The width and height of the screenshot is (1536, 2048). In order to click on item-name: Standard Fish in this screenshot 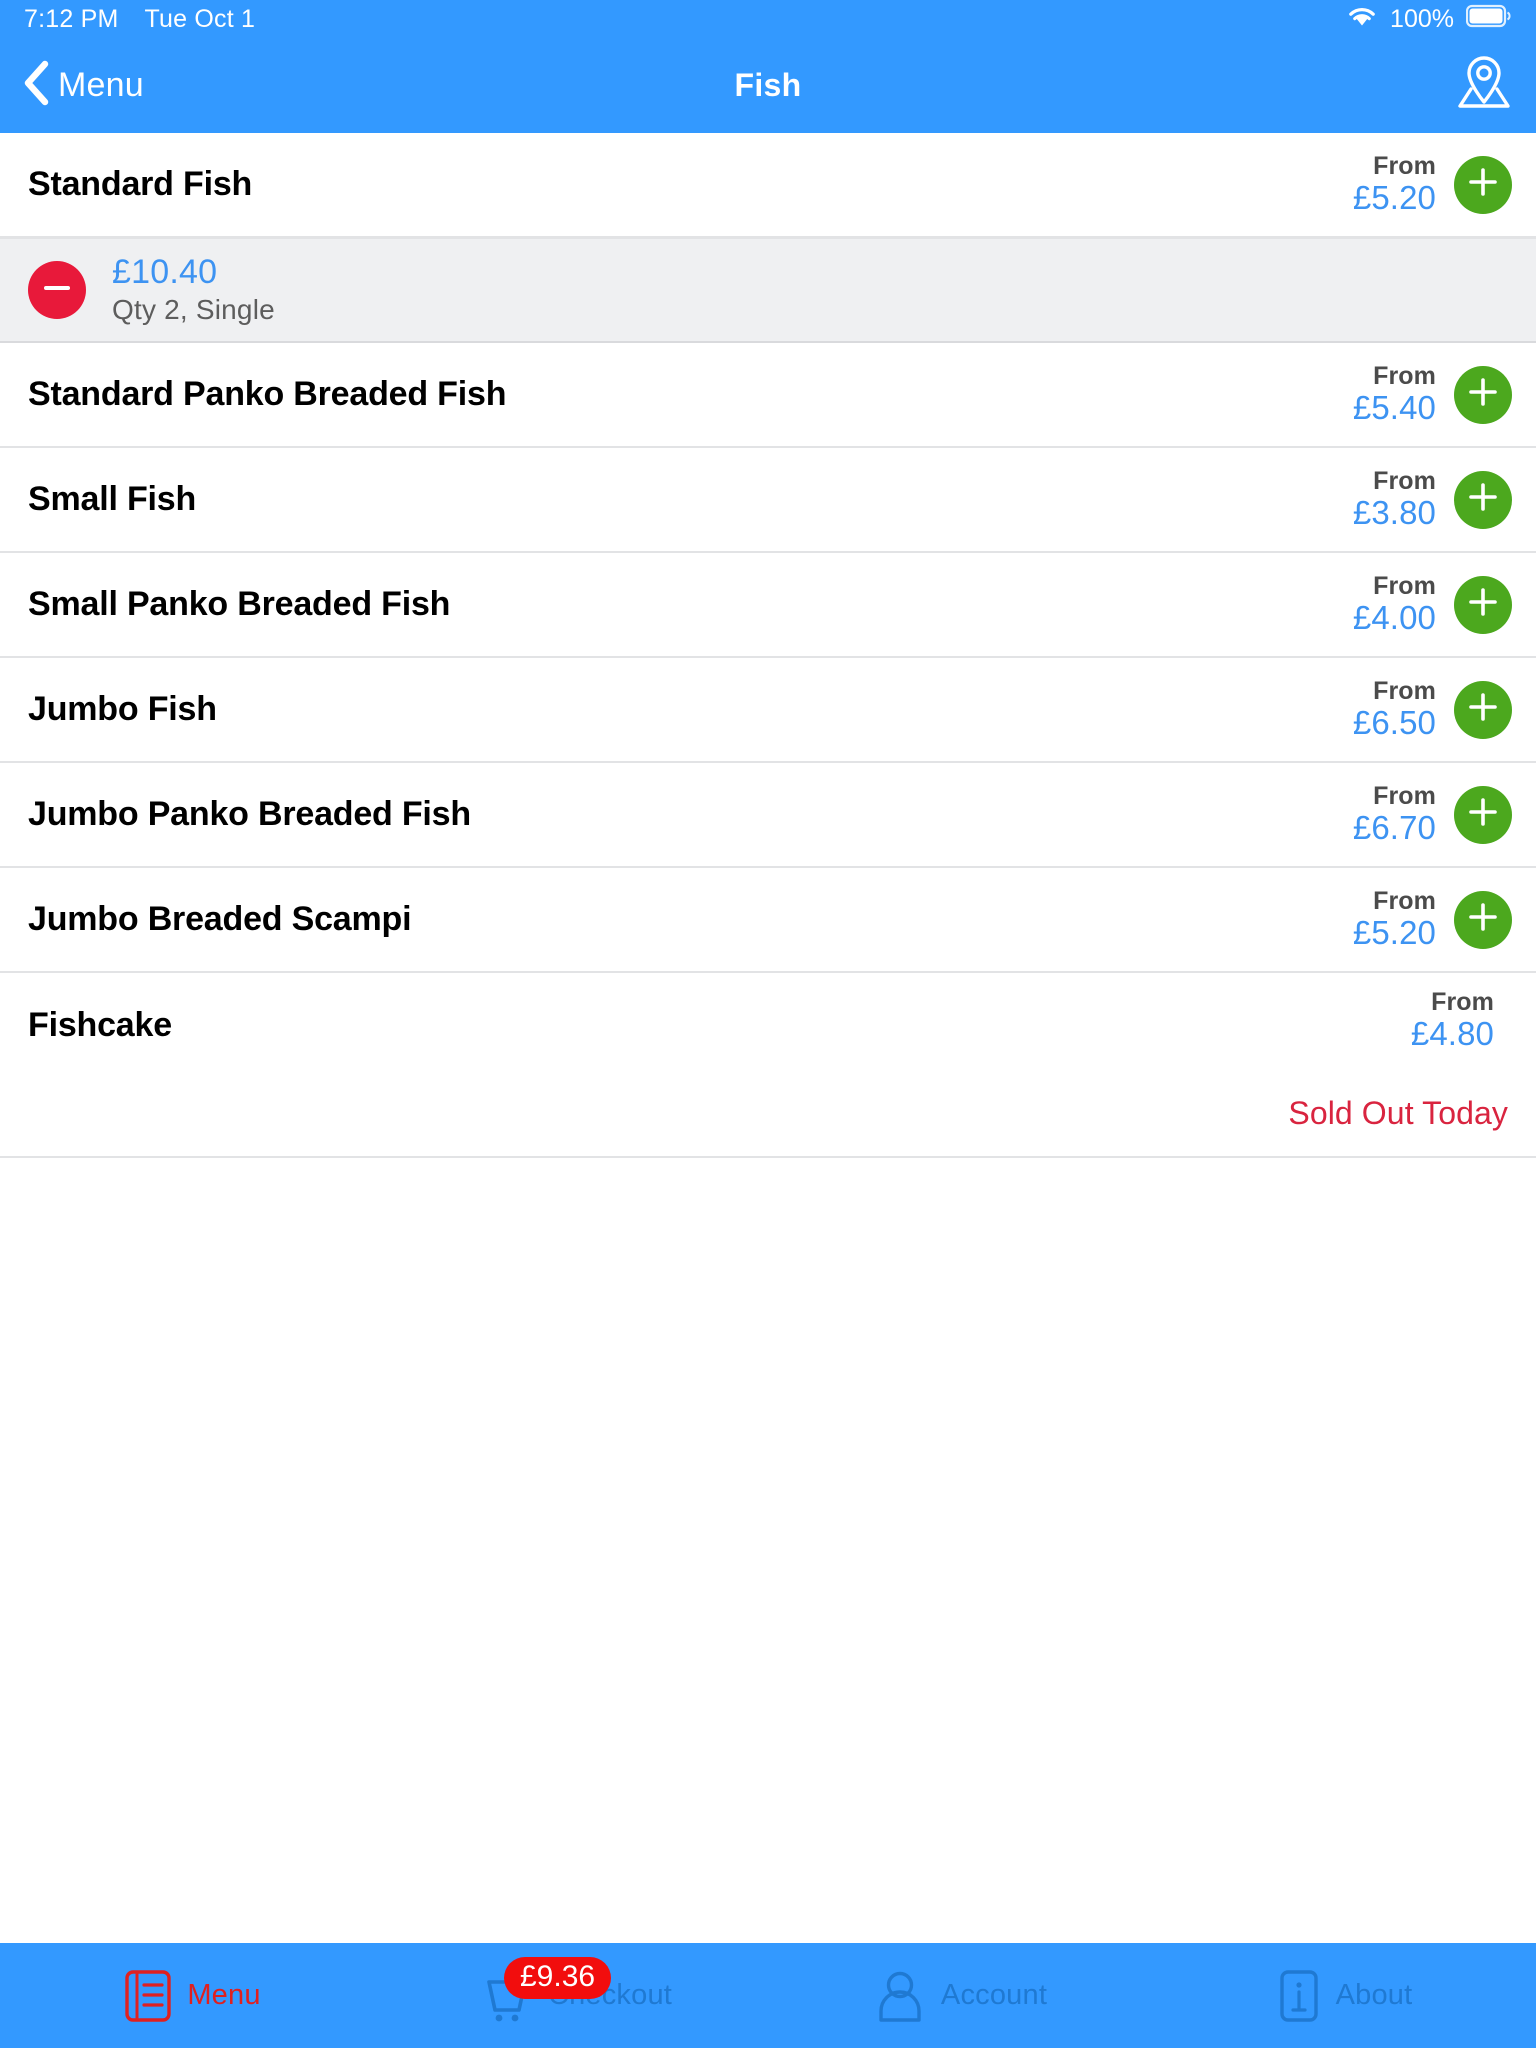, I will do `click(140, 184)`.